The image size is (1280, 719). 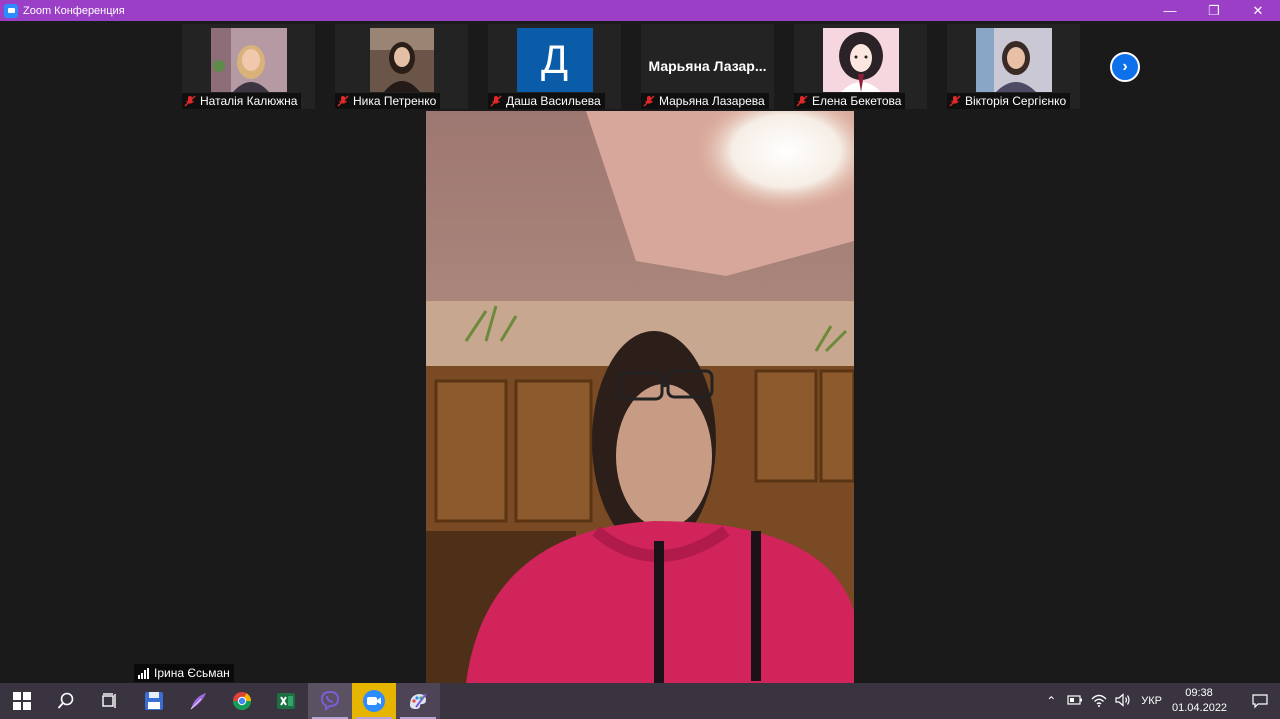 I want to click on notification-center-icon, so click(x=1260, y=701).